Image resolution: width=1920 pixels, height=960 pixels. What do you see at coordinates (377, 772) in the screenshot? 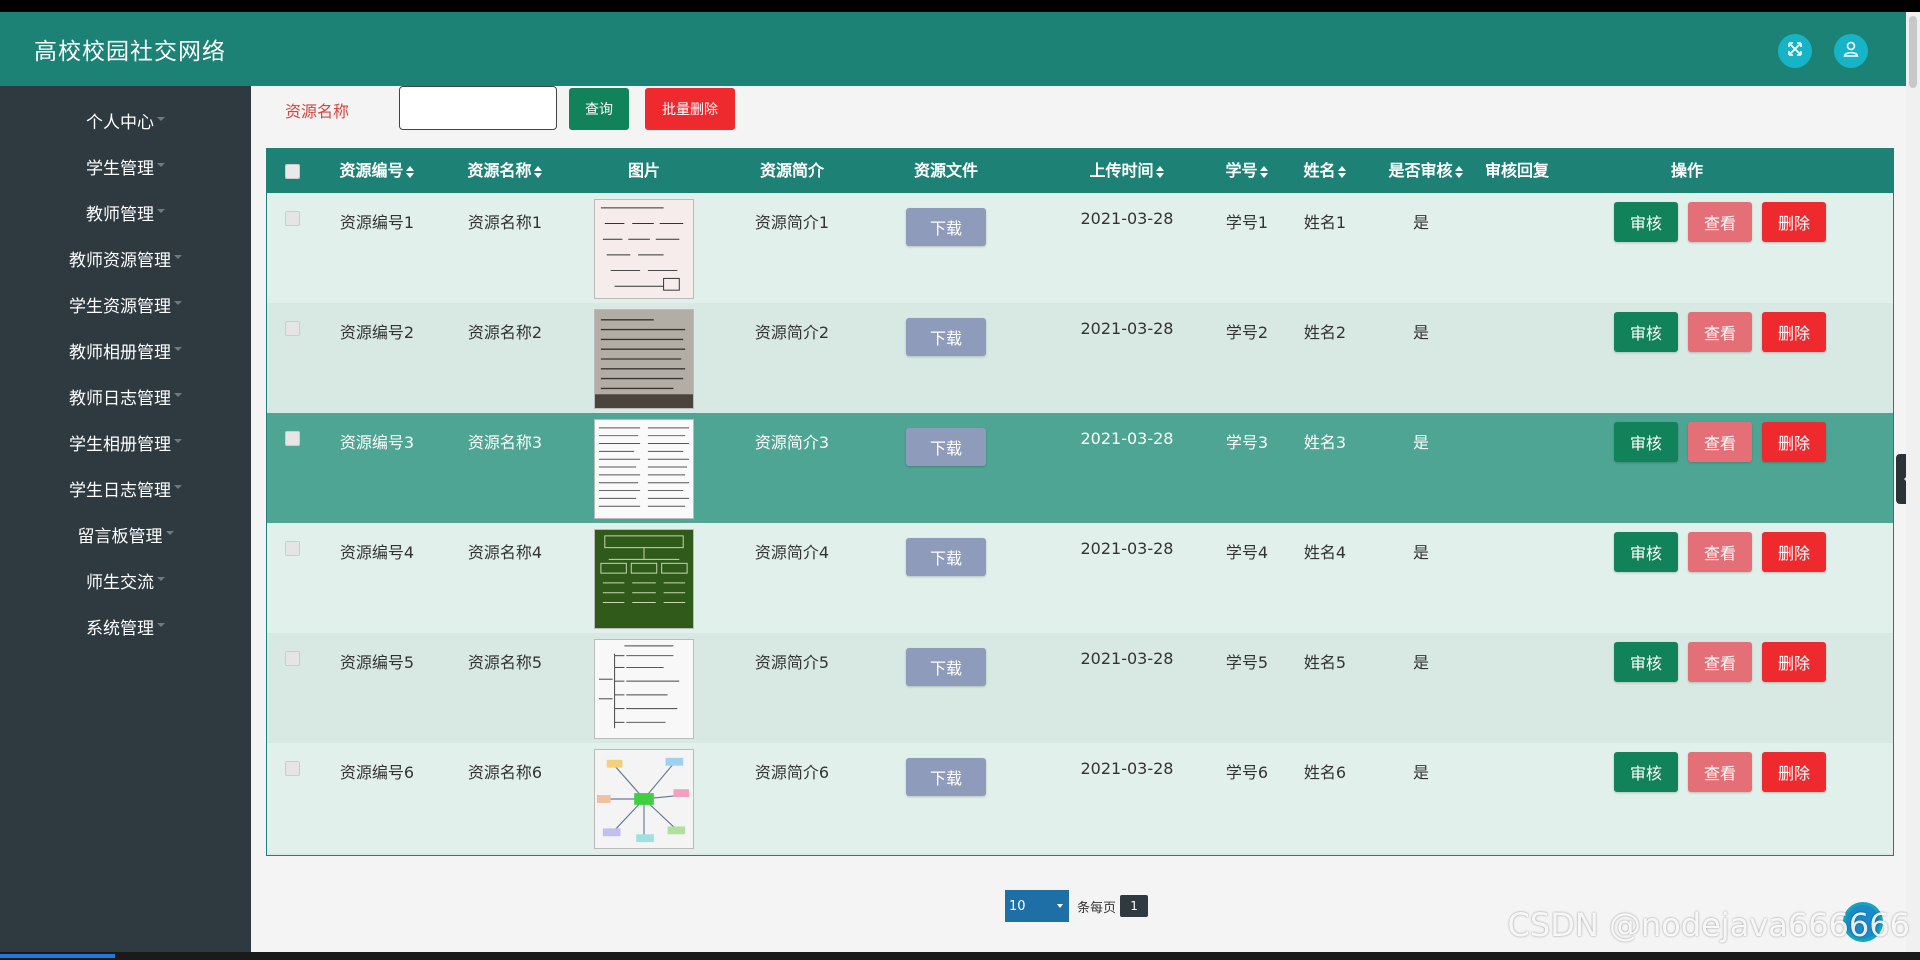
I see `cell-resource-id: 资源编号6` at bounding box center [377, 772].